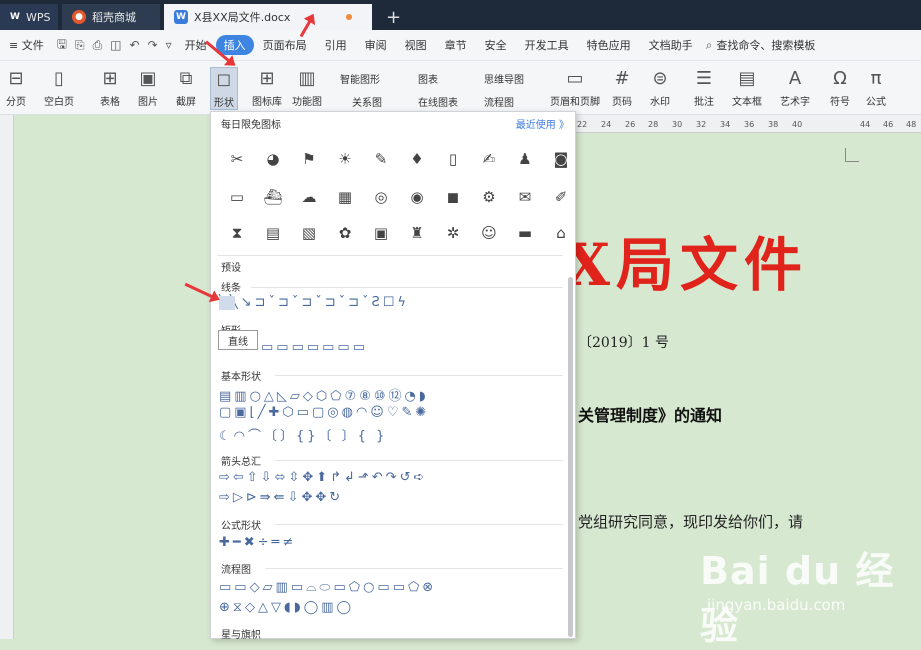  Describe the element at coordinates (381, 159) in the screenshot. I see `pen-icon: ✎` at that location.